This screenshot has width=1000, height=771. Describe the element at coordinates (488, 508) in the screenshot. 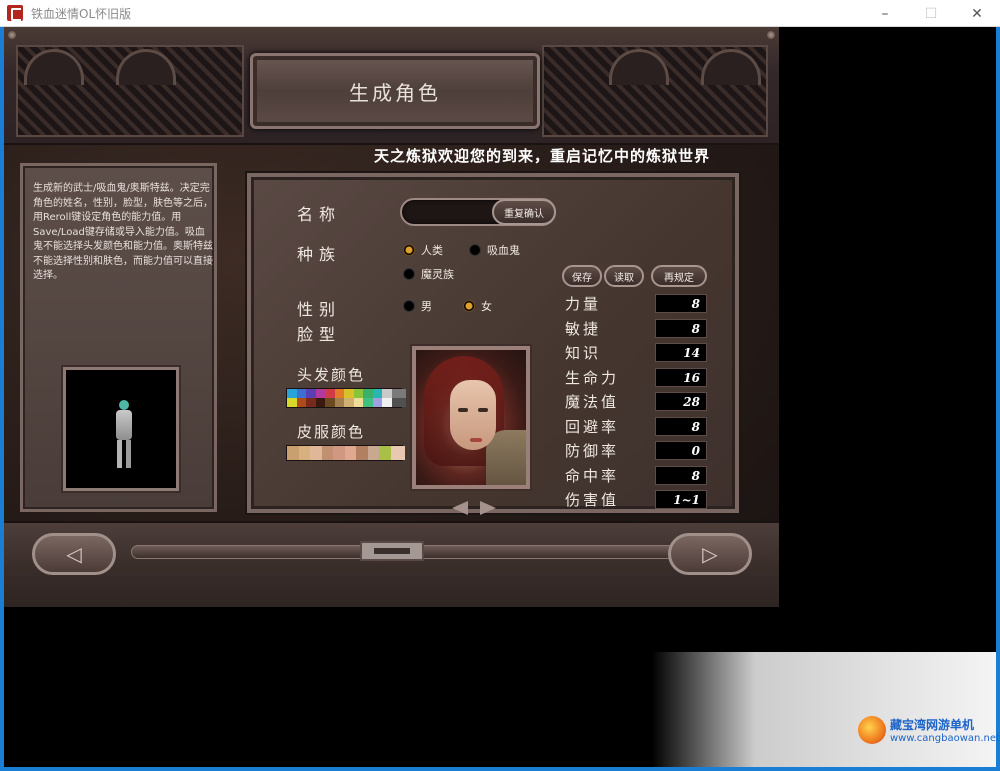

I see `next-face-arrow-icon` at that location.